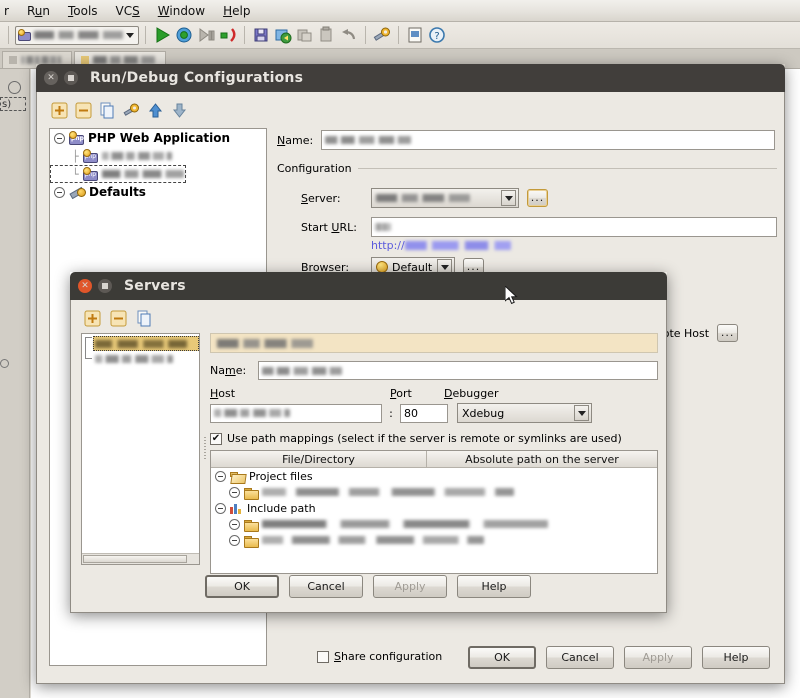  I want to click on settings-icon, so click(382, 35).